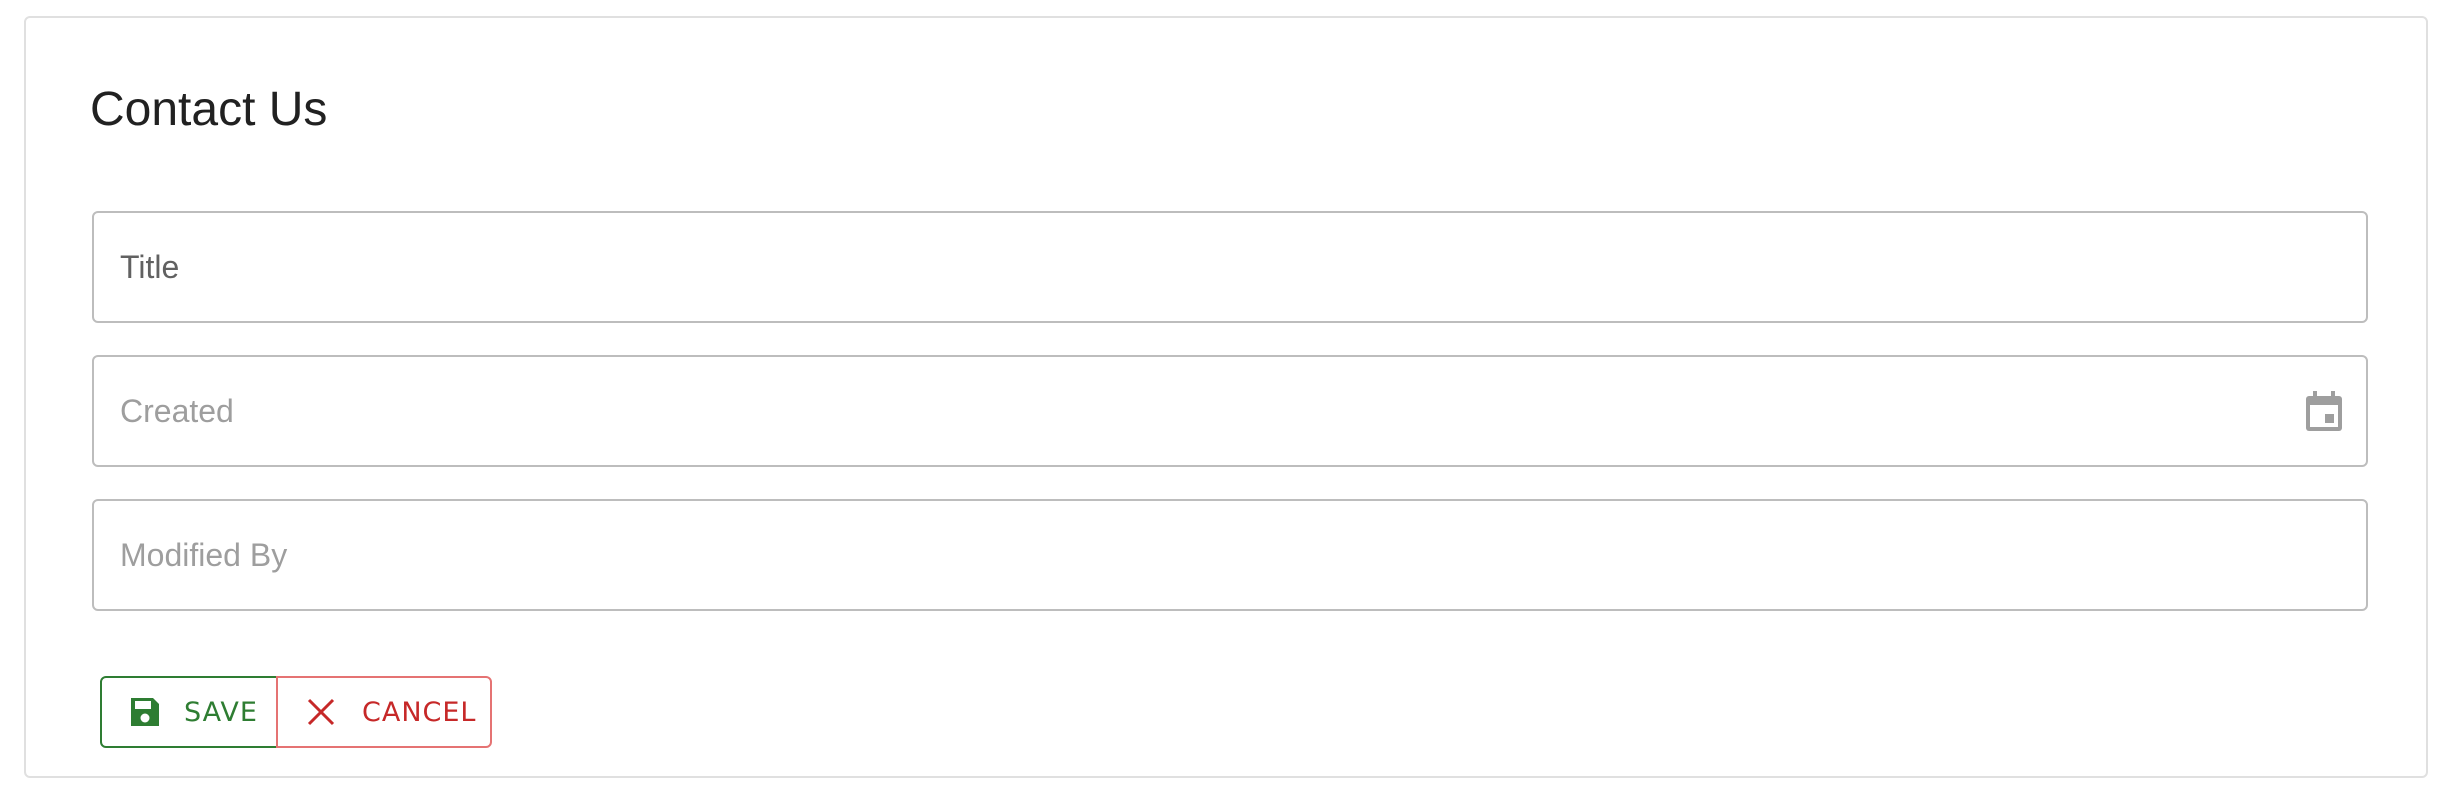 This screenshot has width=2452, height=798. I want to click on save-button: SAVE, so click(189, 712).